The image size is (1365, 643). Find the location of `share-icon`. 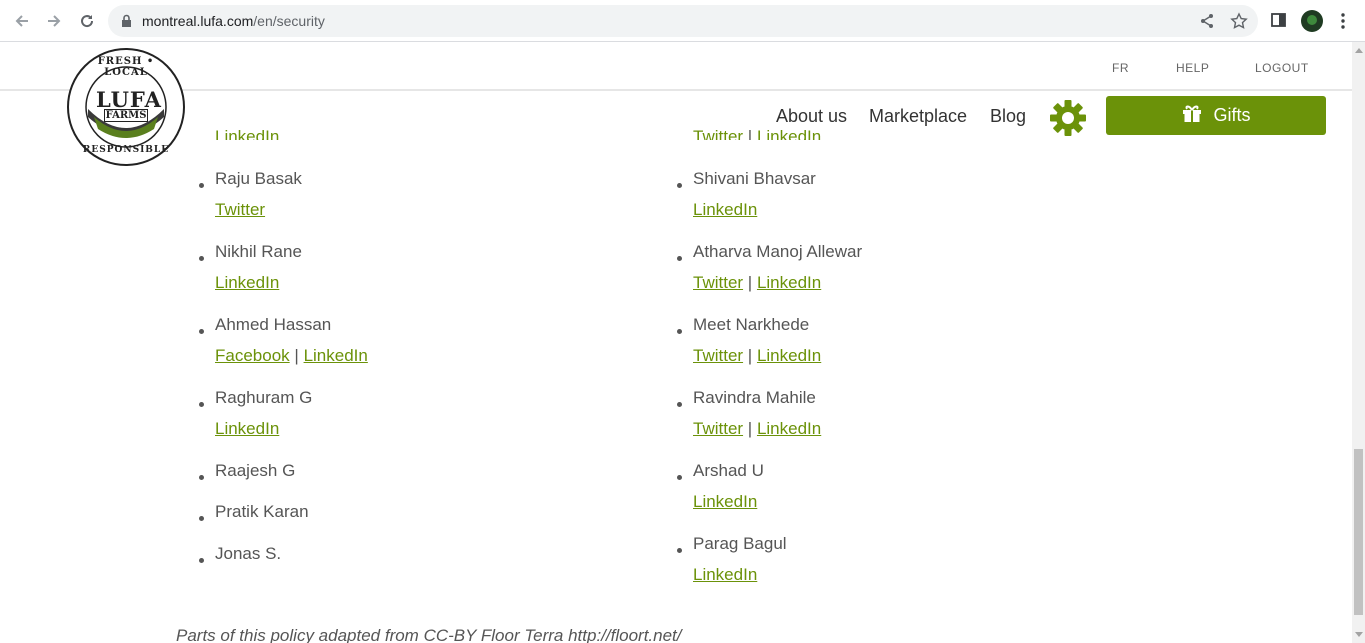

share-icon is located at coordinates (1207, 21).